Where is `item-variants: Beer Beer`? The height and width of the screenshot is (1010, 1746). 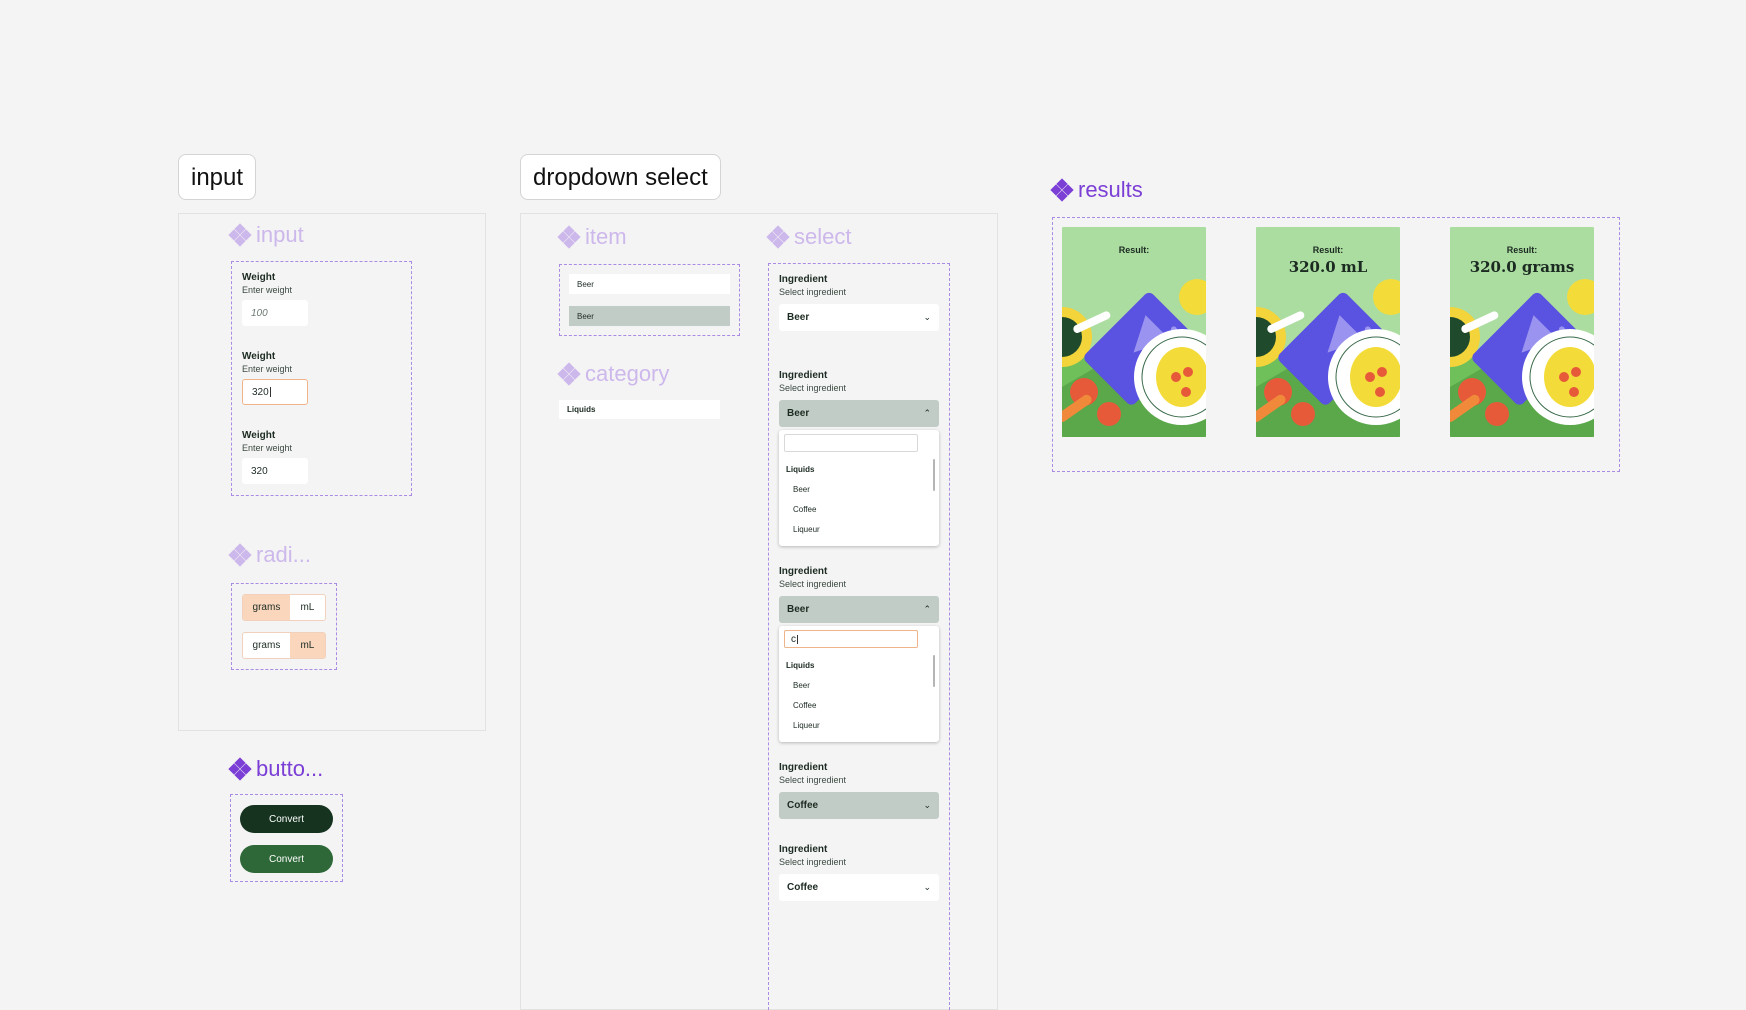
item-variants: Beer Beer is located at coordinates (649, 300).